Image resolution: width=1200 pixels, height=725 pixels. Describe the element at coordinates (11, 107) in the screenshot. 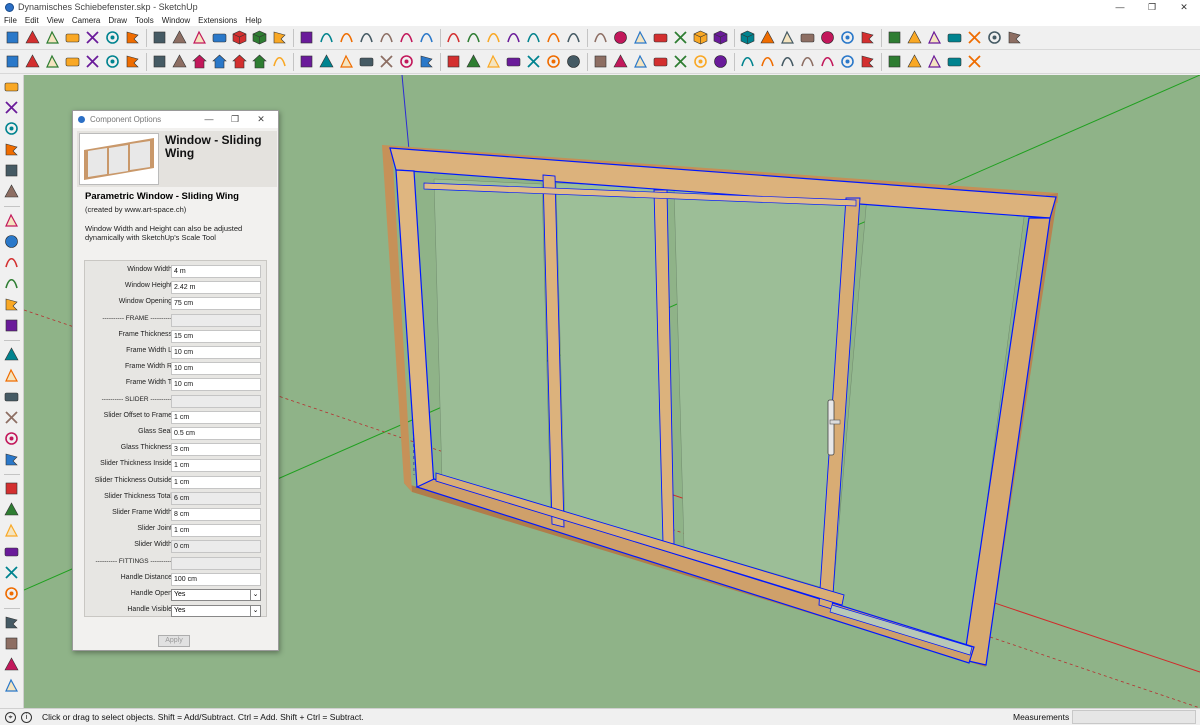

I see `eraser-tool-icon` at that location.